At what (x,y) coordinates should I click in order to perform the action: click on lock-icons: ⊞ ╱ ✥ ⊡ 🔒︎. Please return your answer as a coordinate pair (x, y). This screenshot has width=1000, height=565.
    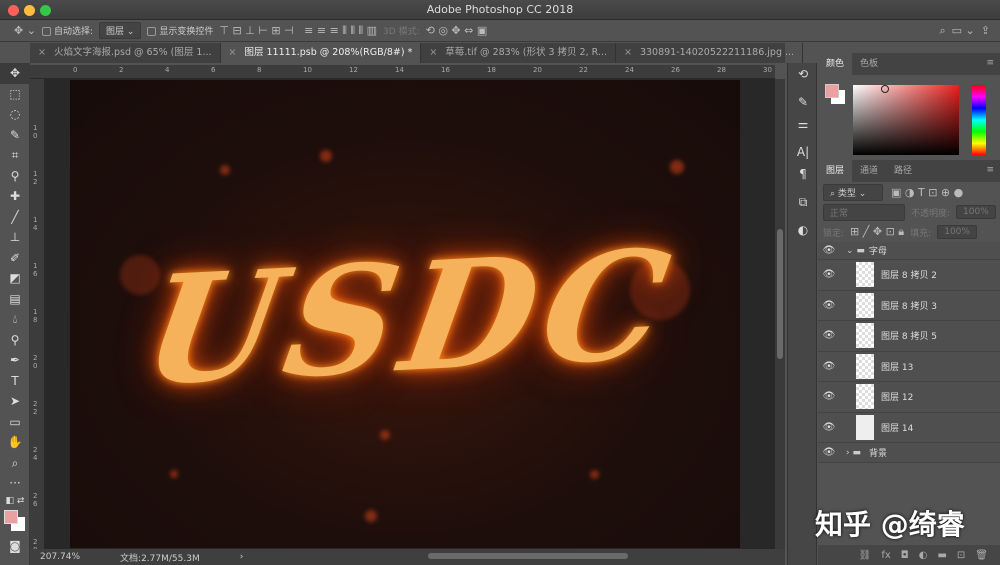
    Looking at the image, I should click on (877, 232).